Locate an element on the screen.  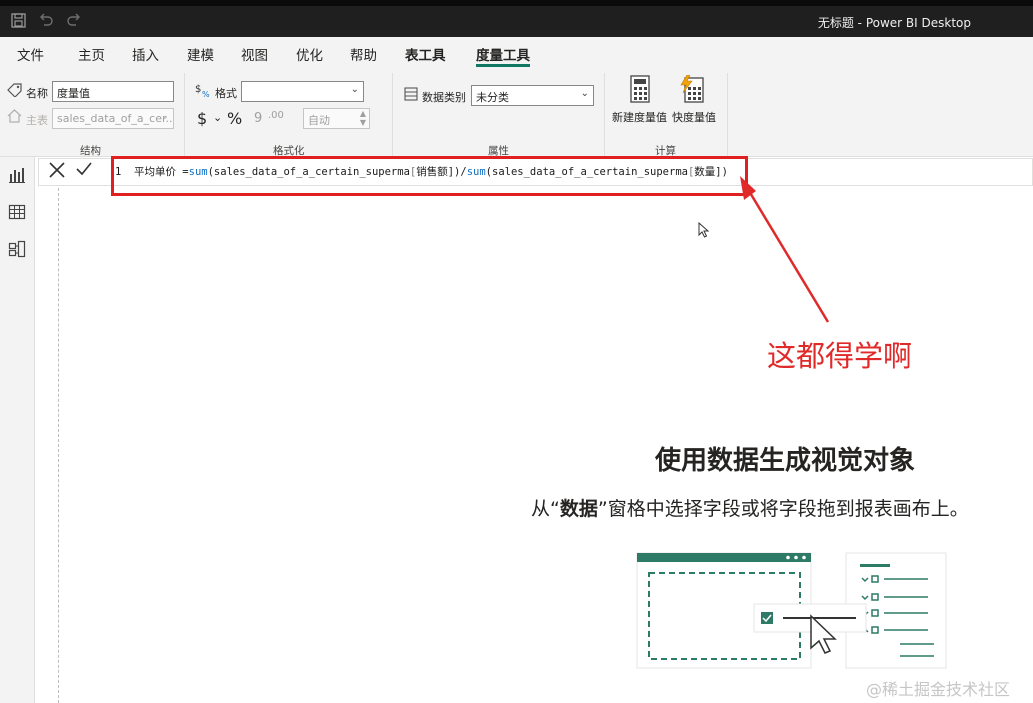
tab-help: 帮助 is located at coordinates (363, 54).